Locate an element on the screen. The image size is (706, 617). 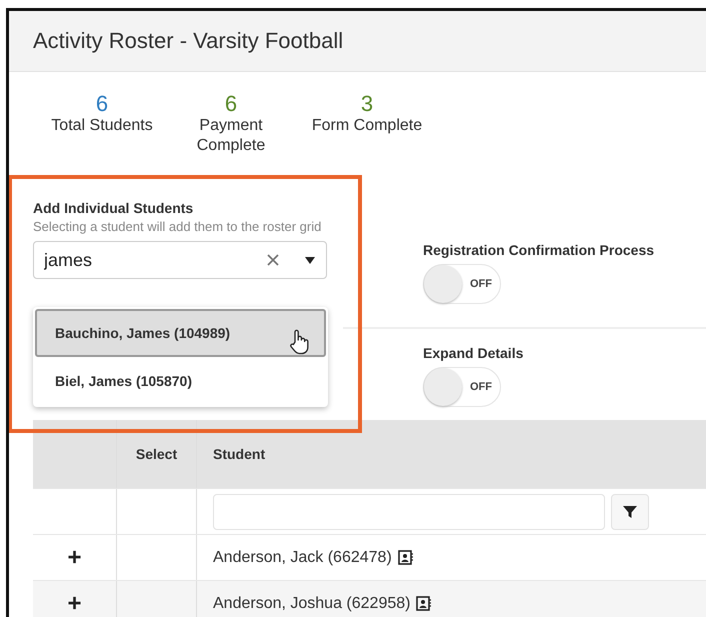
filter-button is located at coordinates (630, 512).